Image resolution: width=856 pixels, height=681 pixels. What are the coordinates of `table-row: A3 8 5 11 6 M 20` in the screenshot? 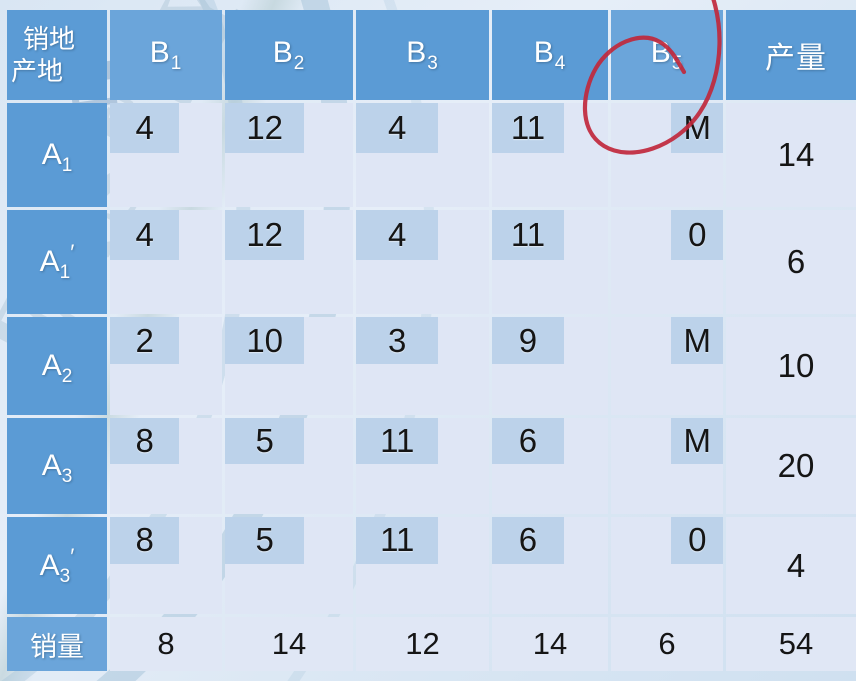 It's located at (431, 466).